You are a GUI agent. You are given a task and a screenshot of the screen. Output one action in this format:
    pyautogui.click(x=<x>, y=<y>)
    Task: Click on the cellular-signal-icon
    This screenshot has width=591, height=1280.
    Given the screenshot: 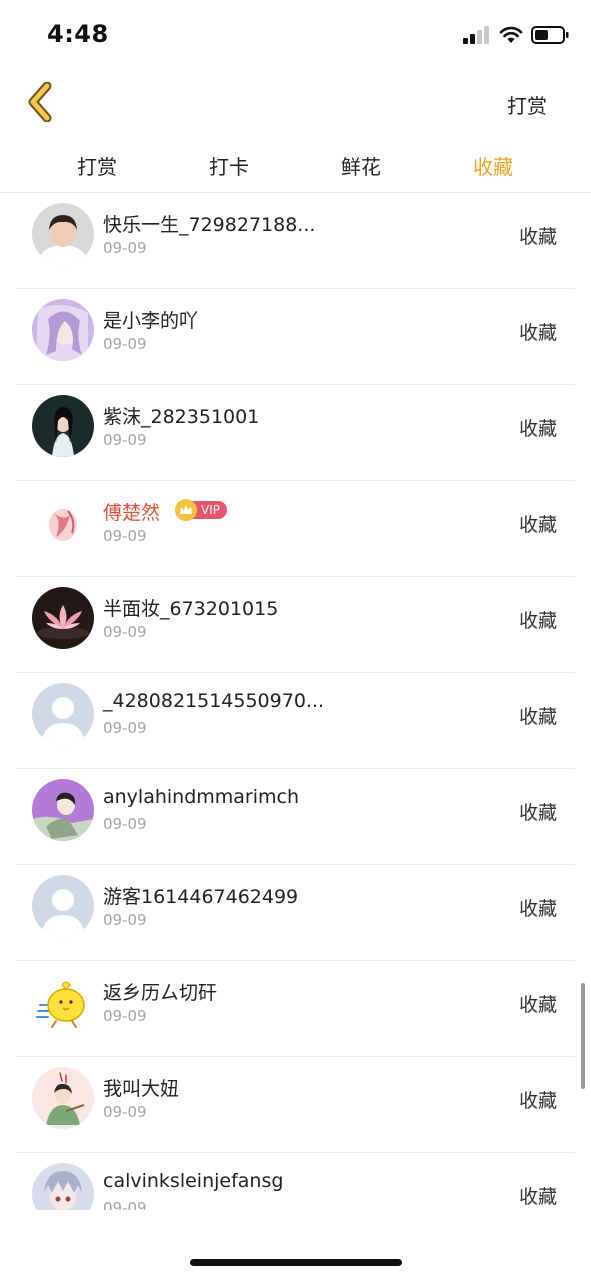 What is the action you would take?
    pyautogui.click(x=477, y=37)
    